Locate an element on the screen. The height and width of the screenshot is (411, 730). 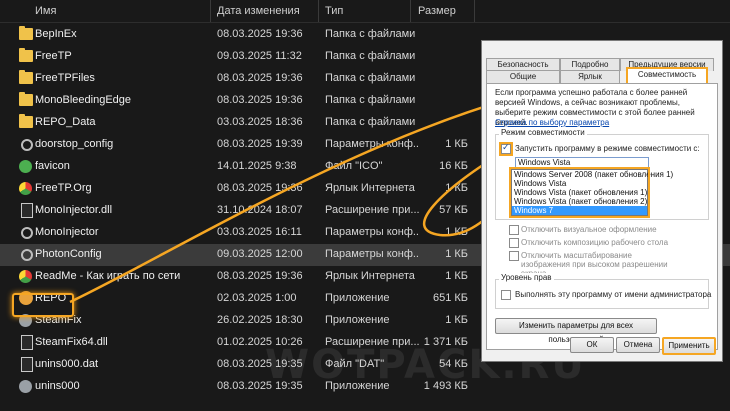
rights-group-title: Уровень прав is located at coordinates (526, 277).